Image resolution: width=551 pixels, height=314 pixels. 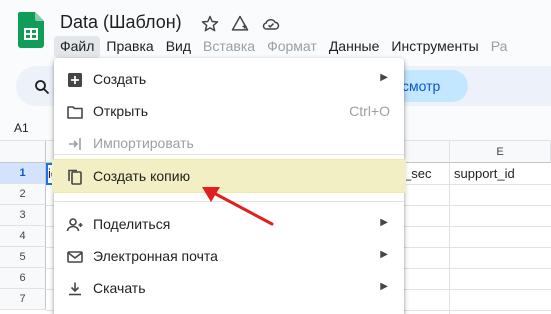 I want to click on plus-icon, so click(x=75, y=80).